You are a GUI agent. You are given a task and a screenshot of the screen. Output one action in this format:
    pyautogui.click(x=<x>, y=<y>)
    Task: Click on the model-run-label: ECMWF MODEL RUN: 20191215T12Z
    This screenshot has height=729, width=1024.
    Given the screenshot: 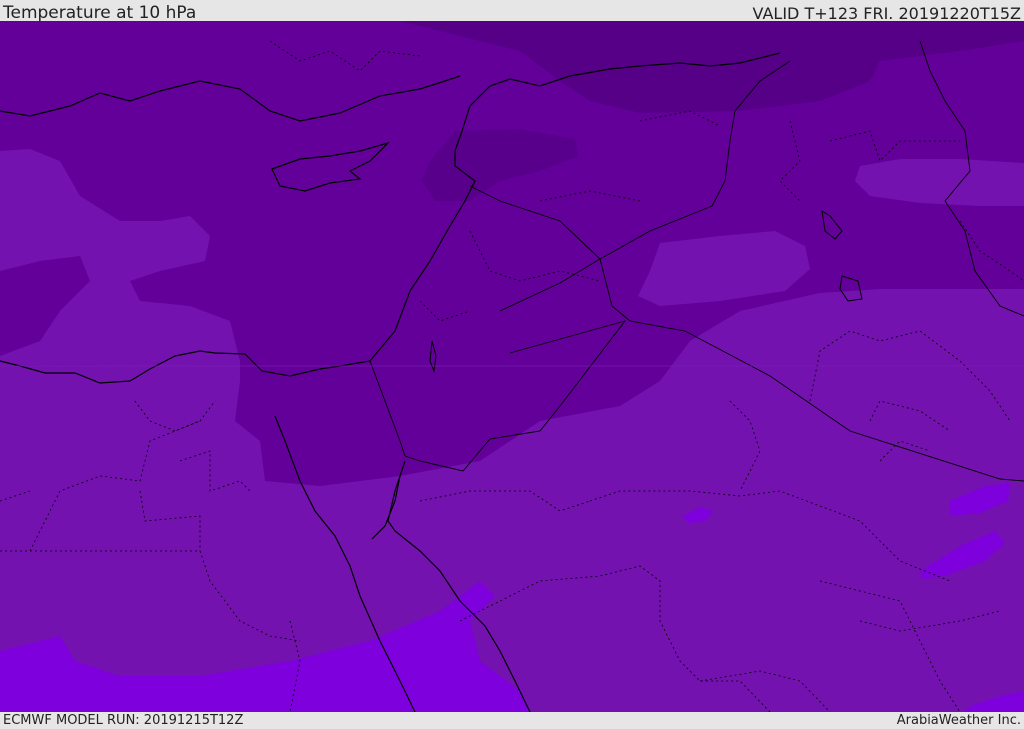 What is the action you would take?
    pyautogui.click(x=123, y=720)
    